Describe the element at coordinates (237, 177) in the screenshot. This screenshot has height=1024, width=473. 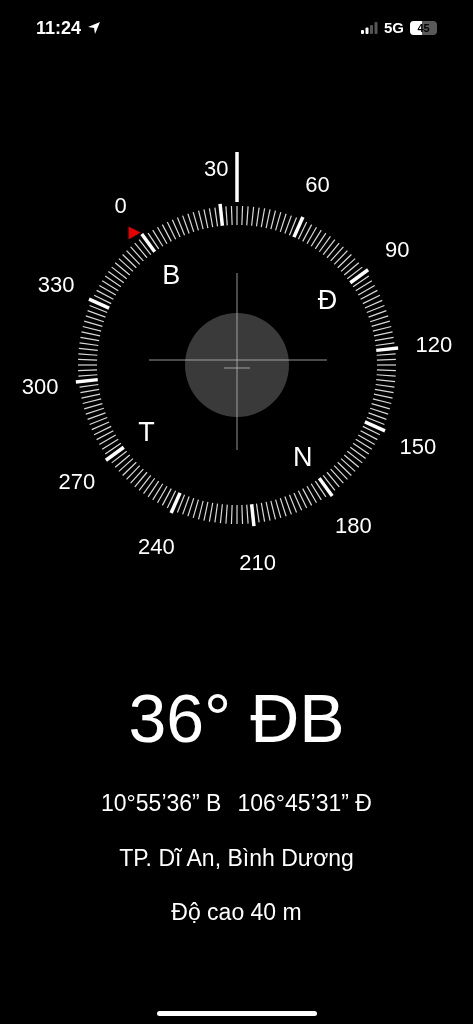
I see `heading-indicator` at that location.